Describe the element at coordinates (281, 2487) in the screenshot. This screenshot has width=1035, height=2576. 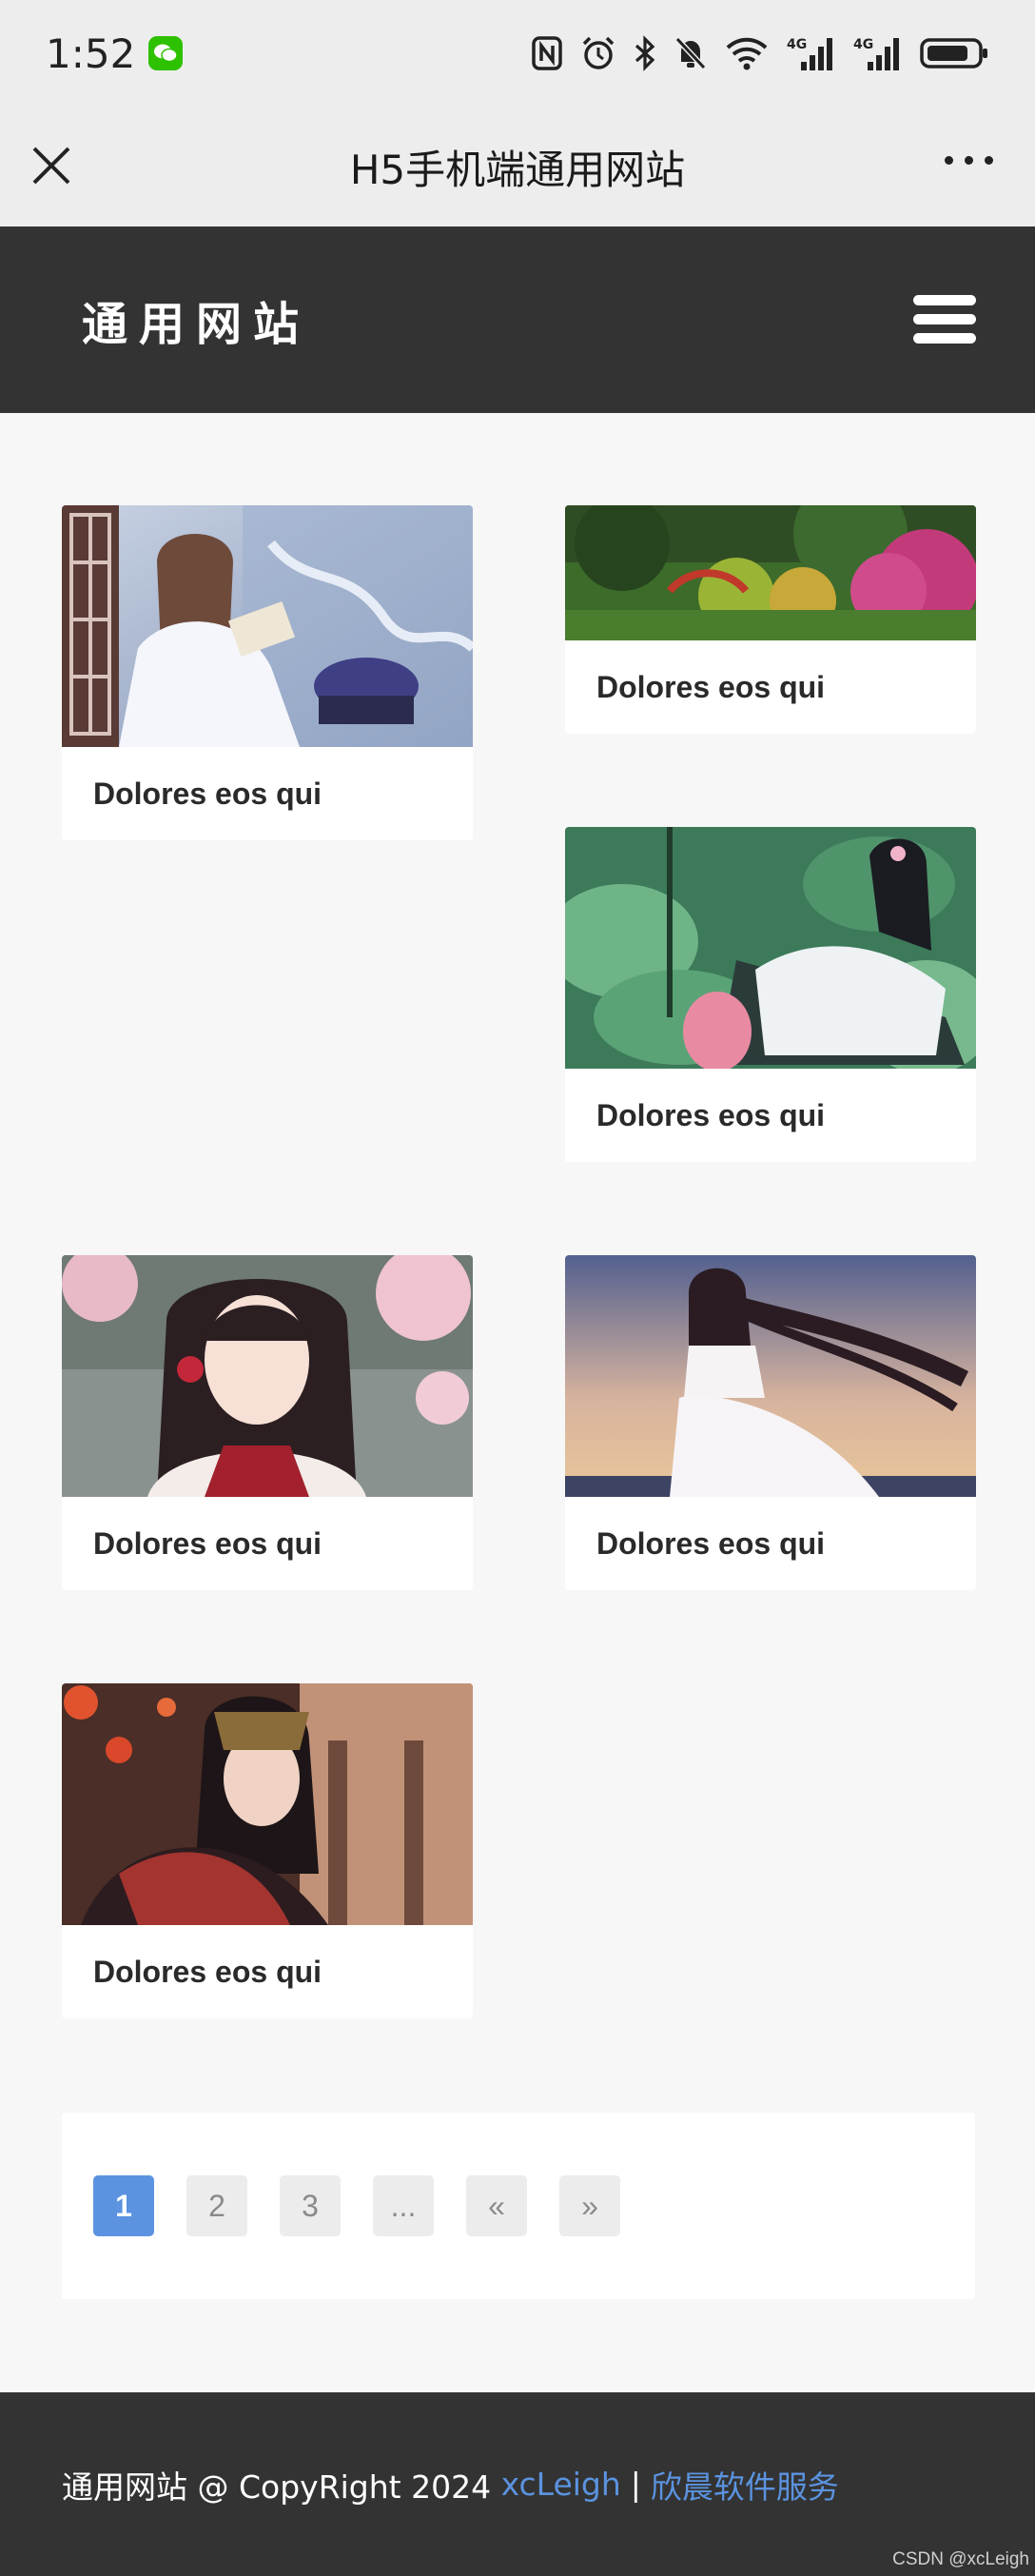
I see `footer-copyright: 通用网站 @ CopyRight 2024` at that location.